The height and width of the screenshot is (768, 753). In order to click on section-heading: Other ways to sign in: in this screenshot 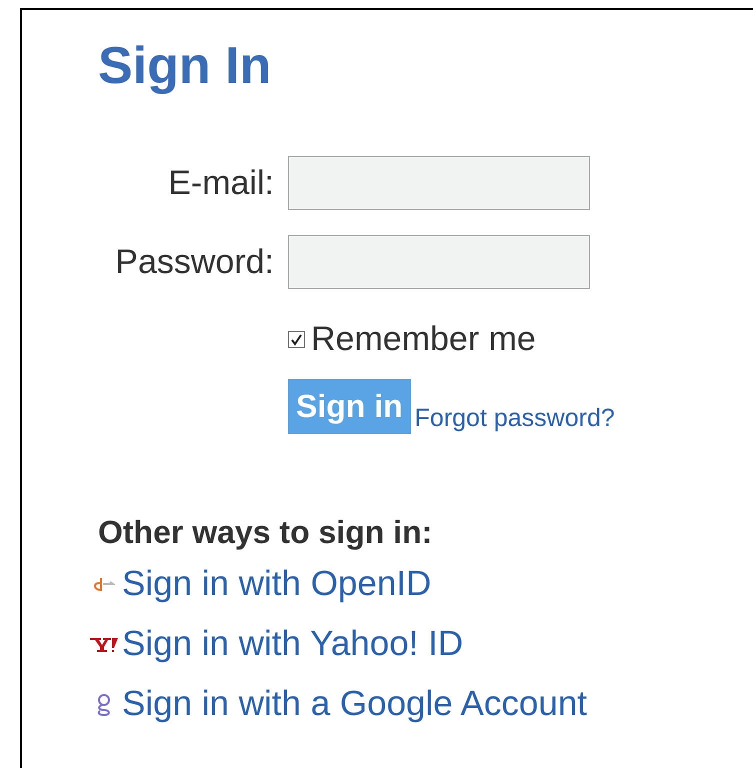, I will do `click(265, 532)`.